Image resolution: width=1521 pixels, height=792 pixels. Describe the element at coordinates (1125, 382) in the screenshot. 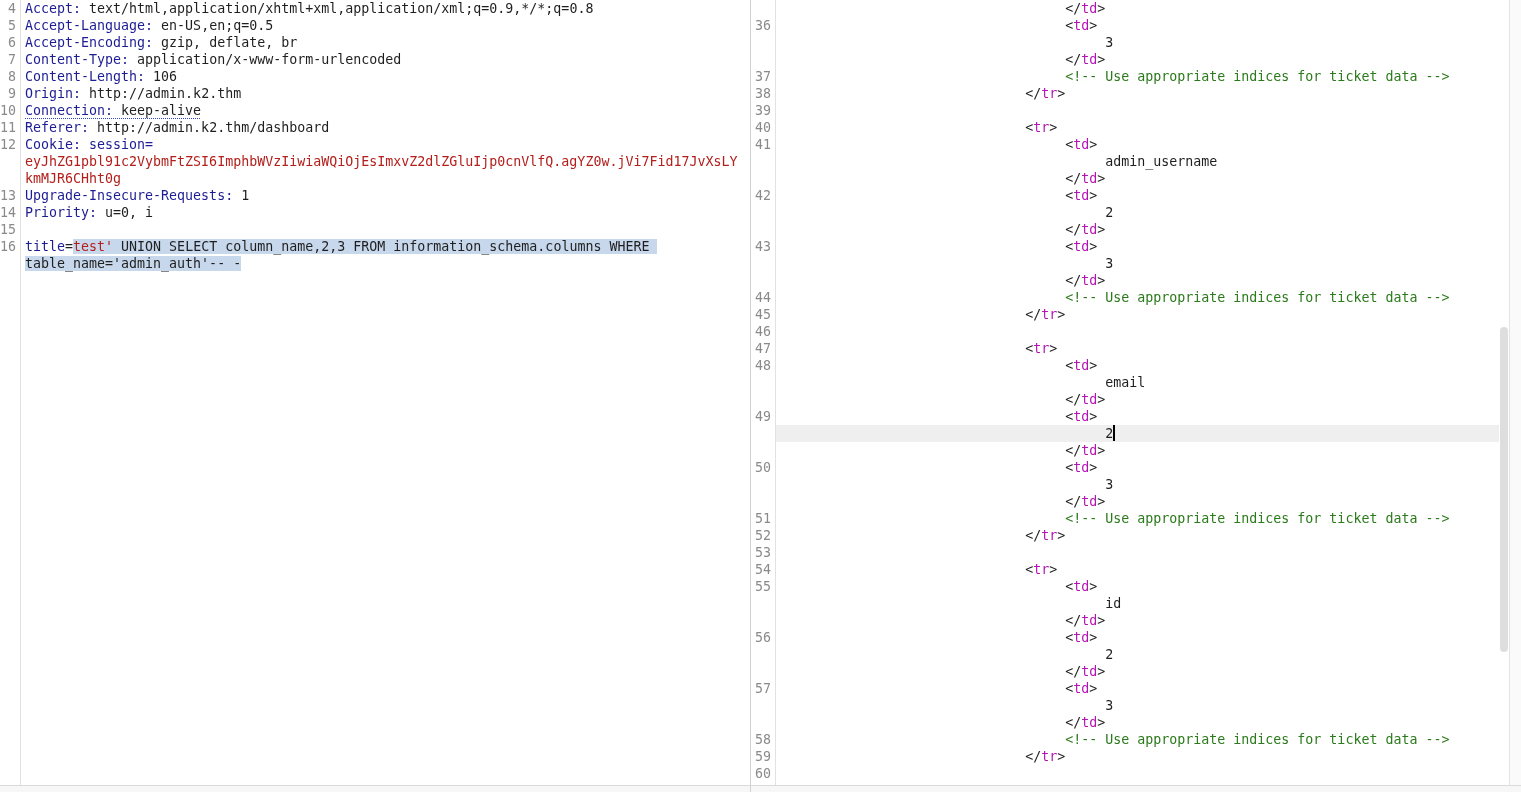

I see `code-line: email` at that location.